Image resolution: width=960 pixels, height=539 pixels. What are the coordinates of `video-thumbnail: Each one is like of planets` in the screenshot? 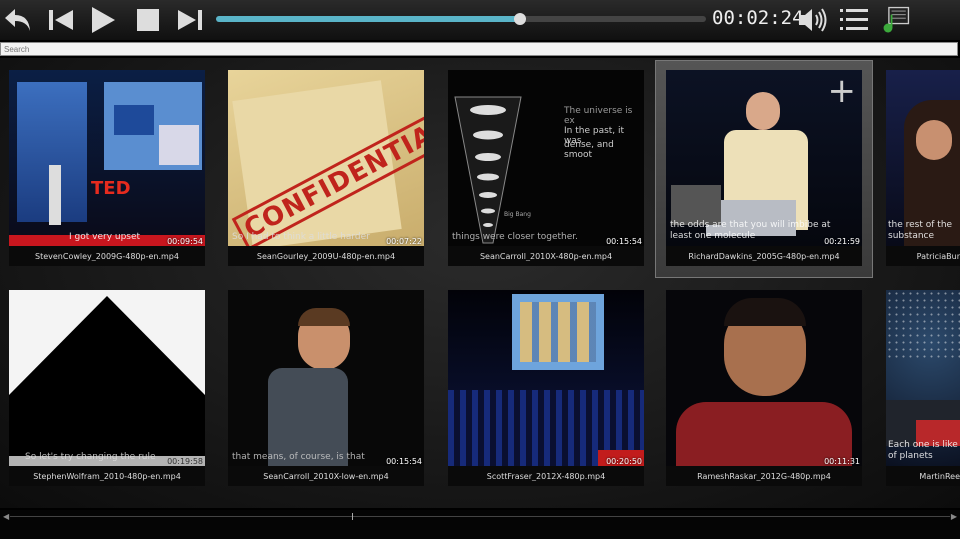 It's located at (923, 378).